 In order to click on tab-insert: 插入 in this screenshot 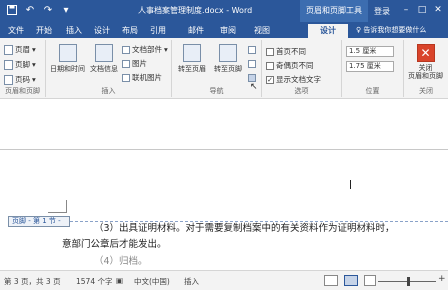, I will do `click(74, 31)`.